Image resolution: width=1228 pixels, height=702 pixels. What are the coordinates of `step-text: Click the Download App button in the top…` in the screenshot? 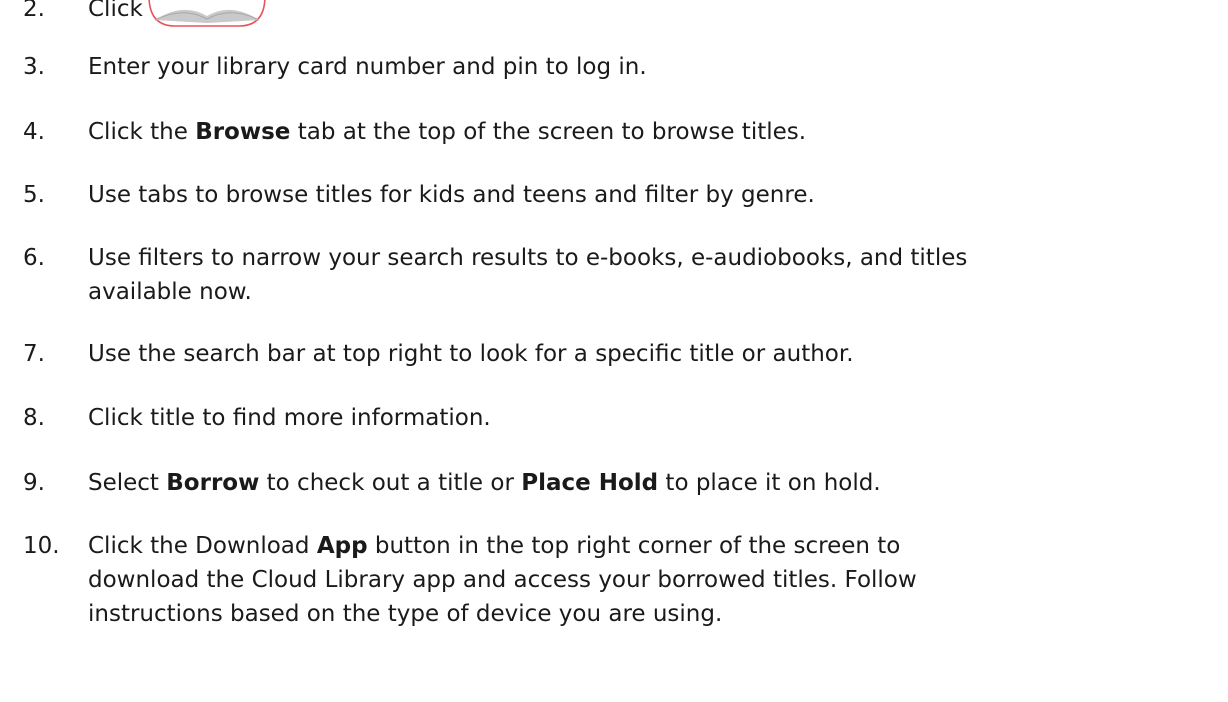 It's located at (502, 580).